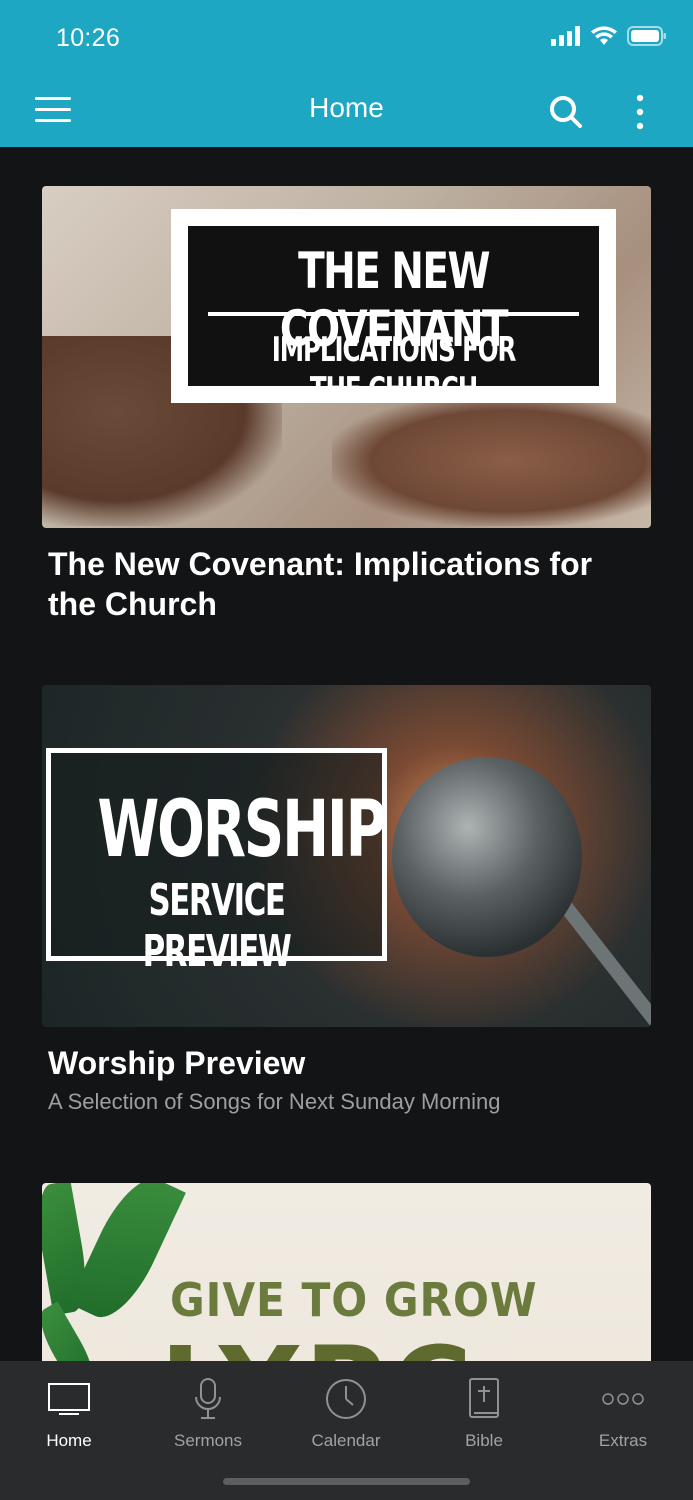 This screenshot has height=1500, width=693. I want to click on image-title-frame: WORSHIP SERVICE PREVIEW, so click(216, 862).